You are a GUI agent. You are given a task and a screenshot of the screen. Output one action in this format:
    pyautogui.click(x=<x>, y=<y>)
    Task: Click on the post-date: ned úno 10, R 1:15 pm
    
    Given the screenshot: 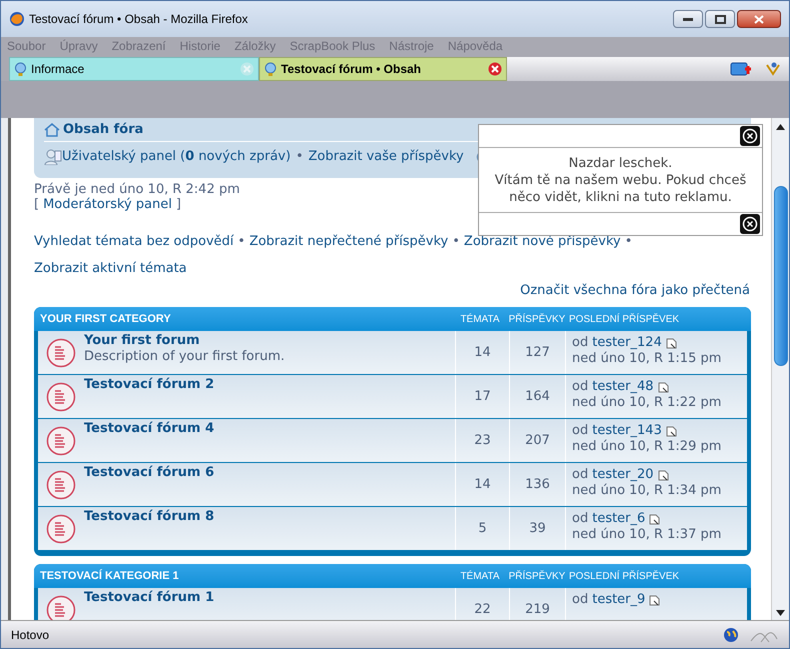 What is the action you would take?
    pyautogui.click(x=647, y=359)
    